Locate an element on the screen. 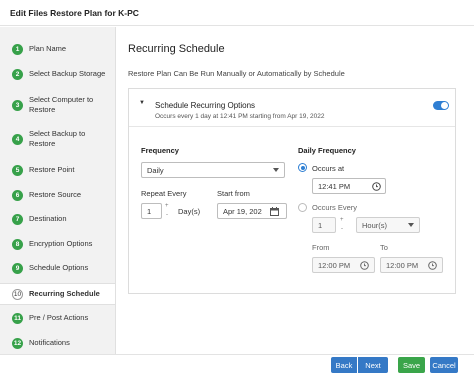 Image resolution: width=474 pixels, height=379 pixels. step-notifications: 12 Notifications is located at coordinates (57, 343).